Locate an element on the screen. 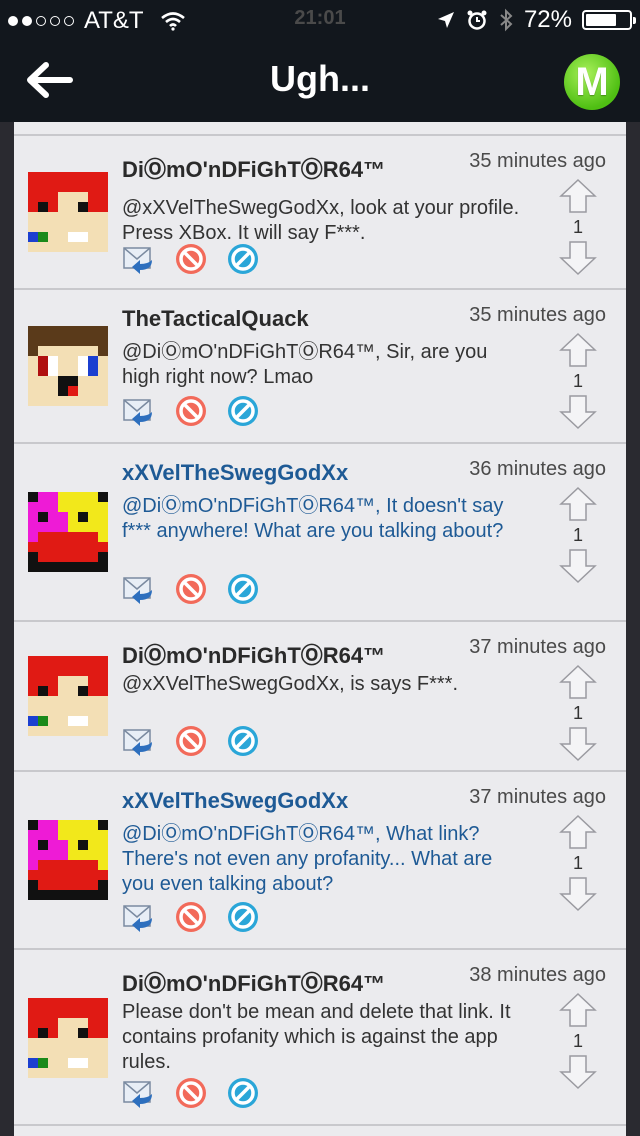 The height and width of the screenshot is (1136, 640). app-logo-button: M is located at coordinates (592, 82).